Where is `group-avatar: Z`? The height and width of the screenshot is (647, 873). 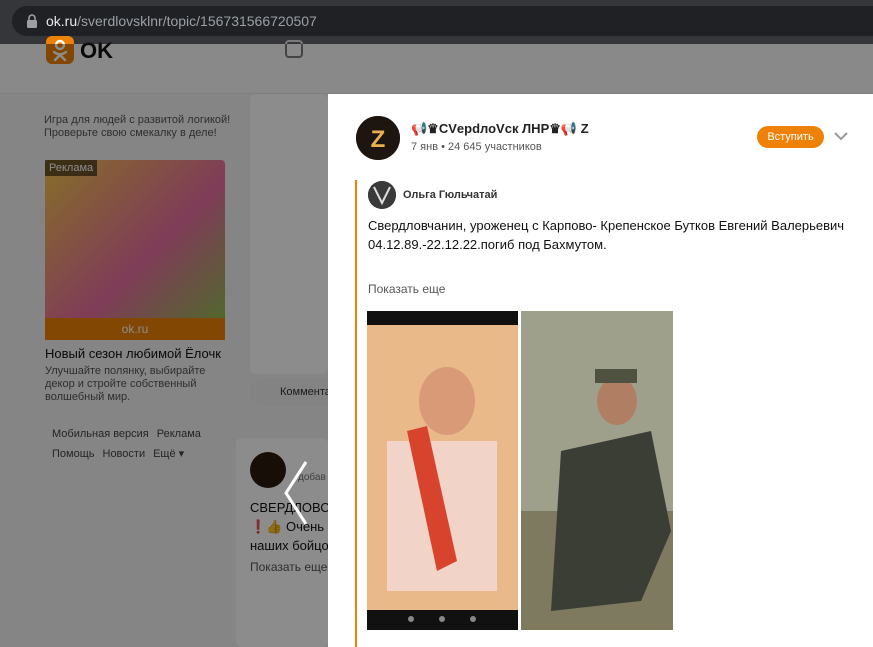
group-avatar: Z is located at coordinates (378, 138).